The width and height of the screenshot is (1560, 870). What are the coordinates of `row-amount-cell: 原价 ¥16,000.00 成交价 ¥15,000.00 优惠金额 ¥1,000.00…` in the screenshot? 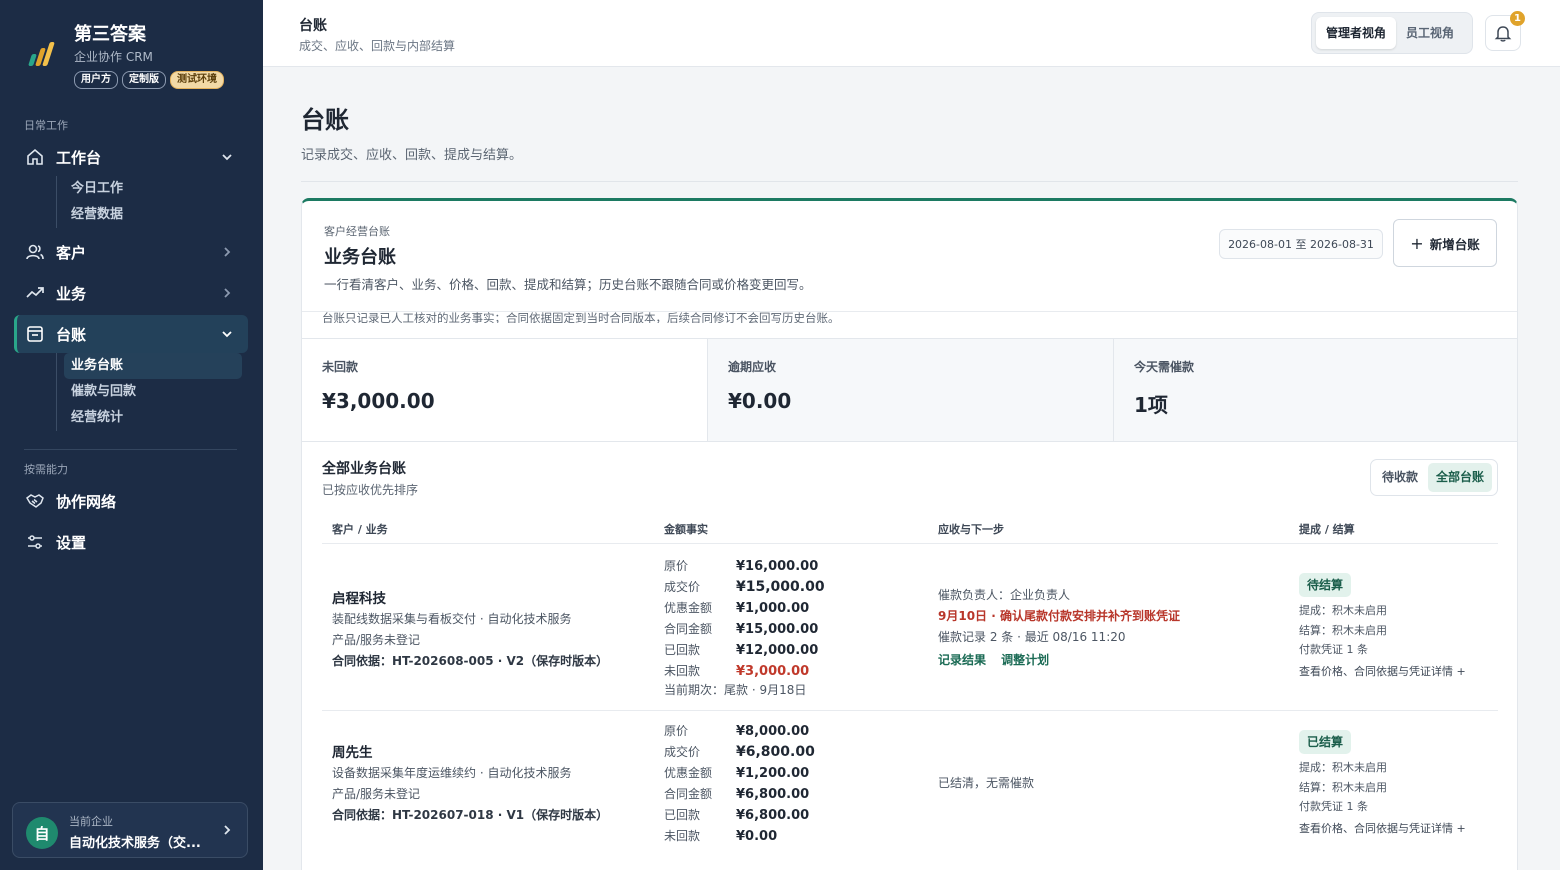 It's located at (744, 627).